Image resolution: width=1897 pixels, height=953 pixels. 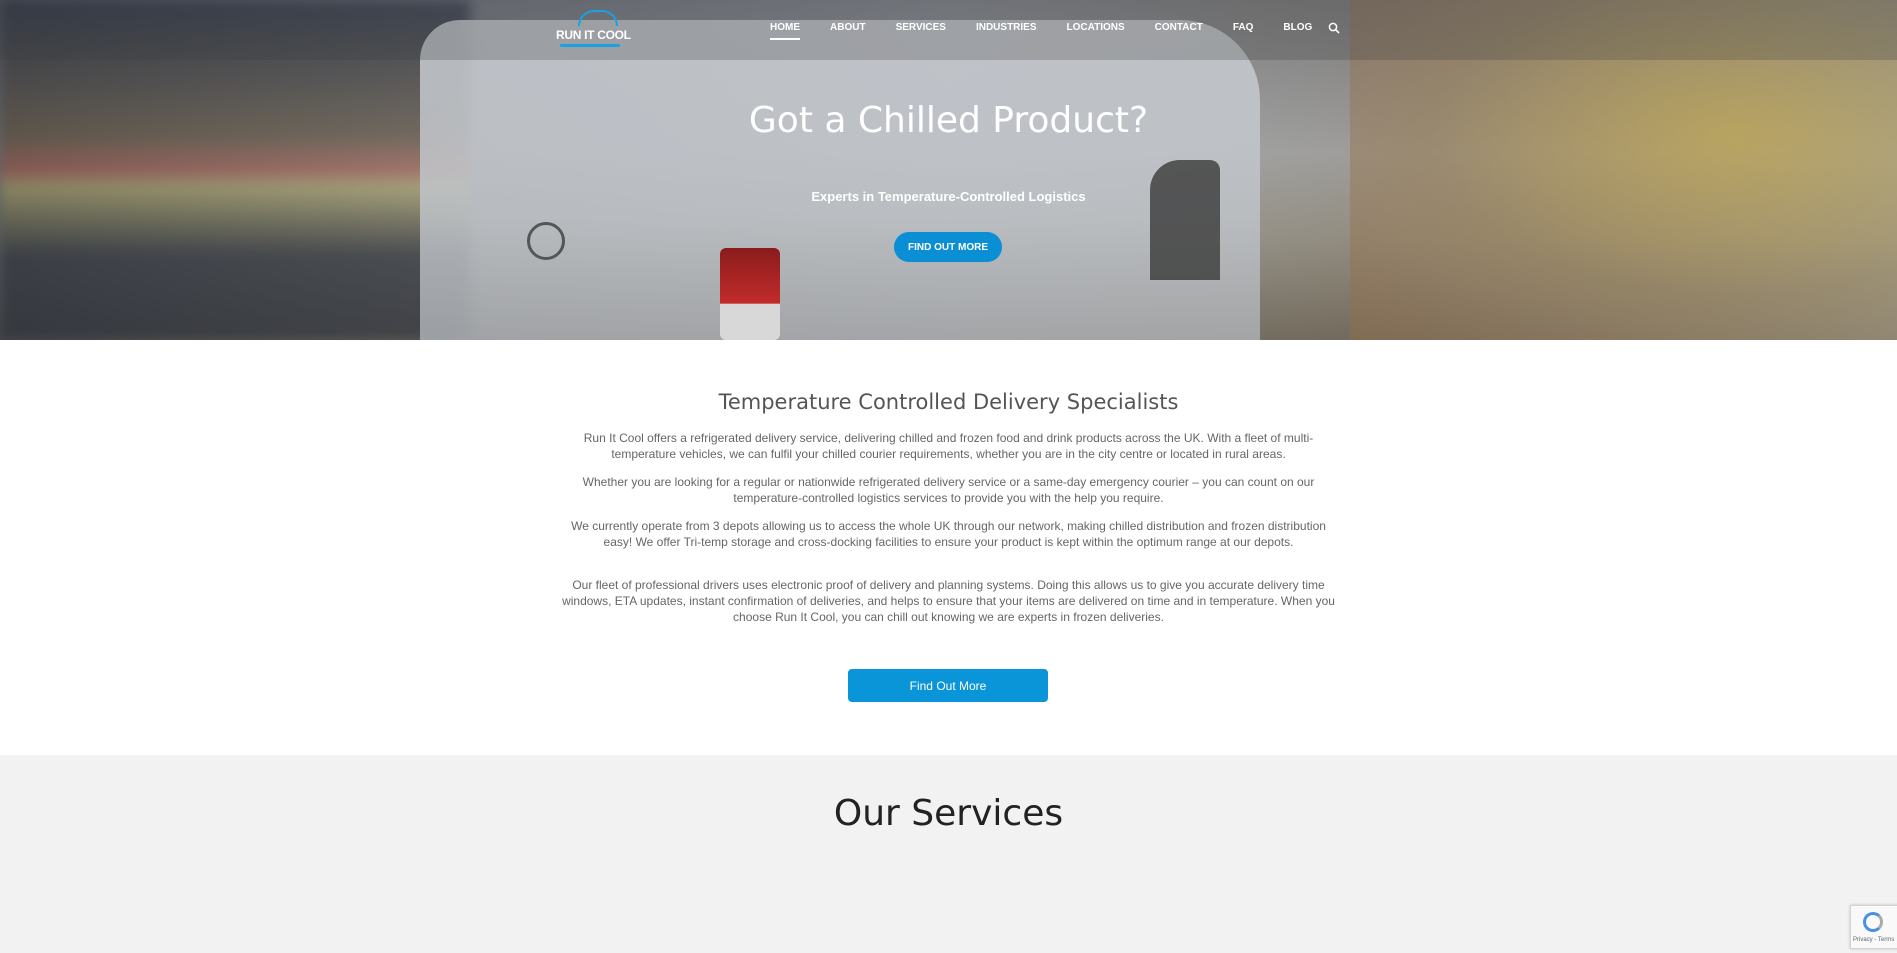 What do you see at coordinates (1243, 27) in the screenshot?
I see `nav-faq: FAQ` at bounding box center [1243, 27].